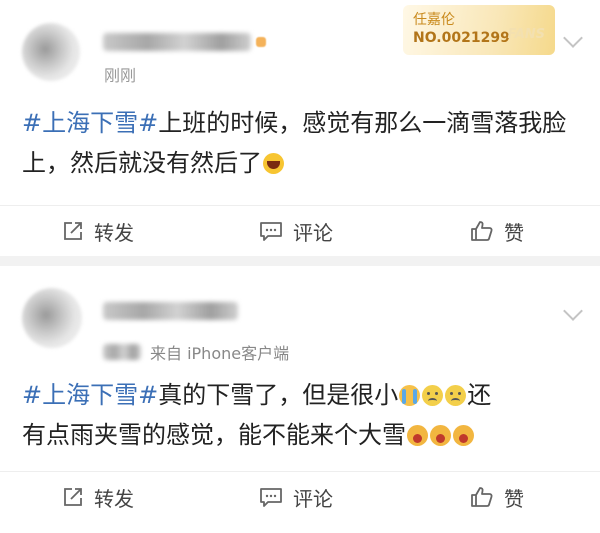 Image resolution: width=600 pixels, height=533 pixels. I want to click on blurred-time, so click(122, 352).